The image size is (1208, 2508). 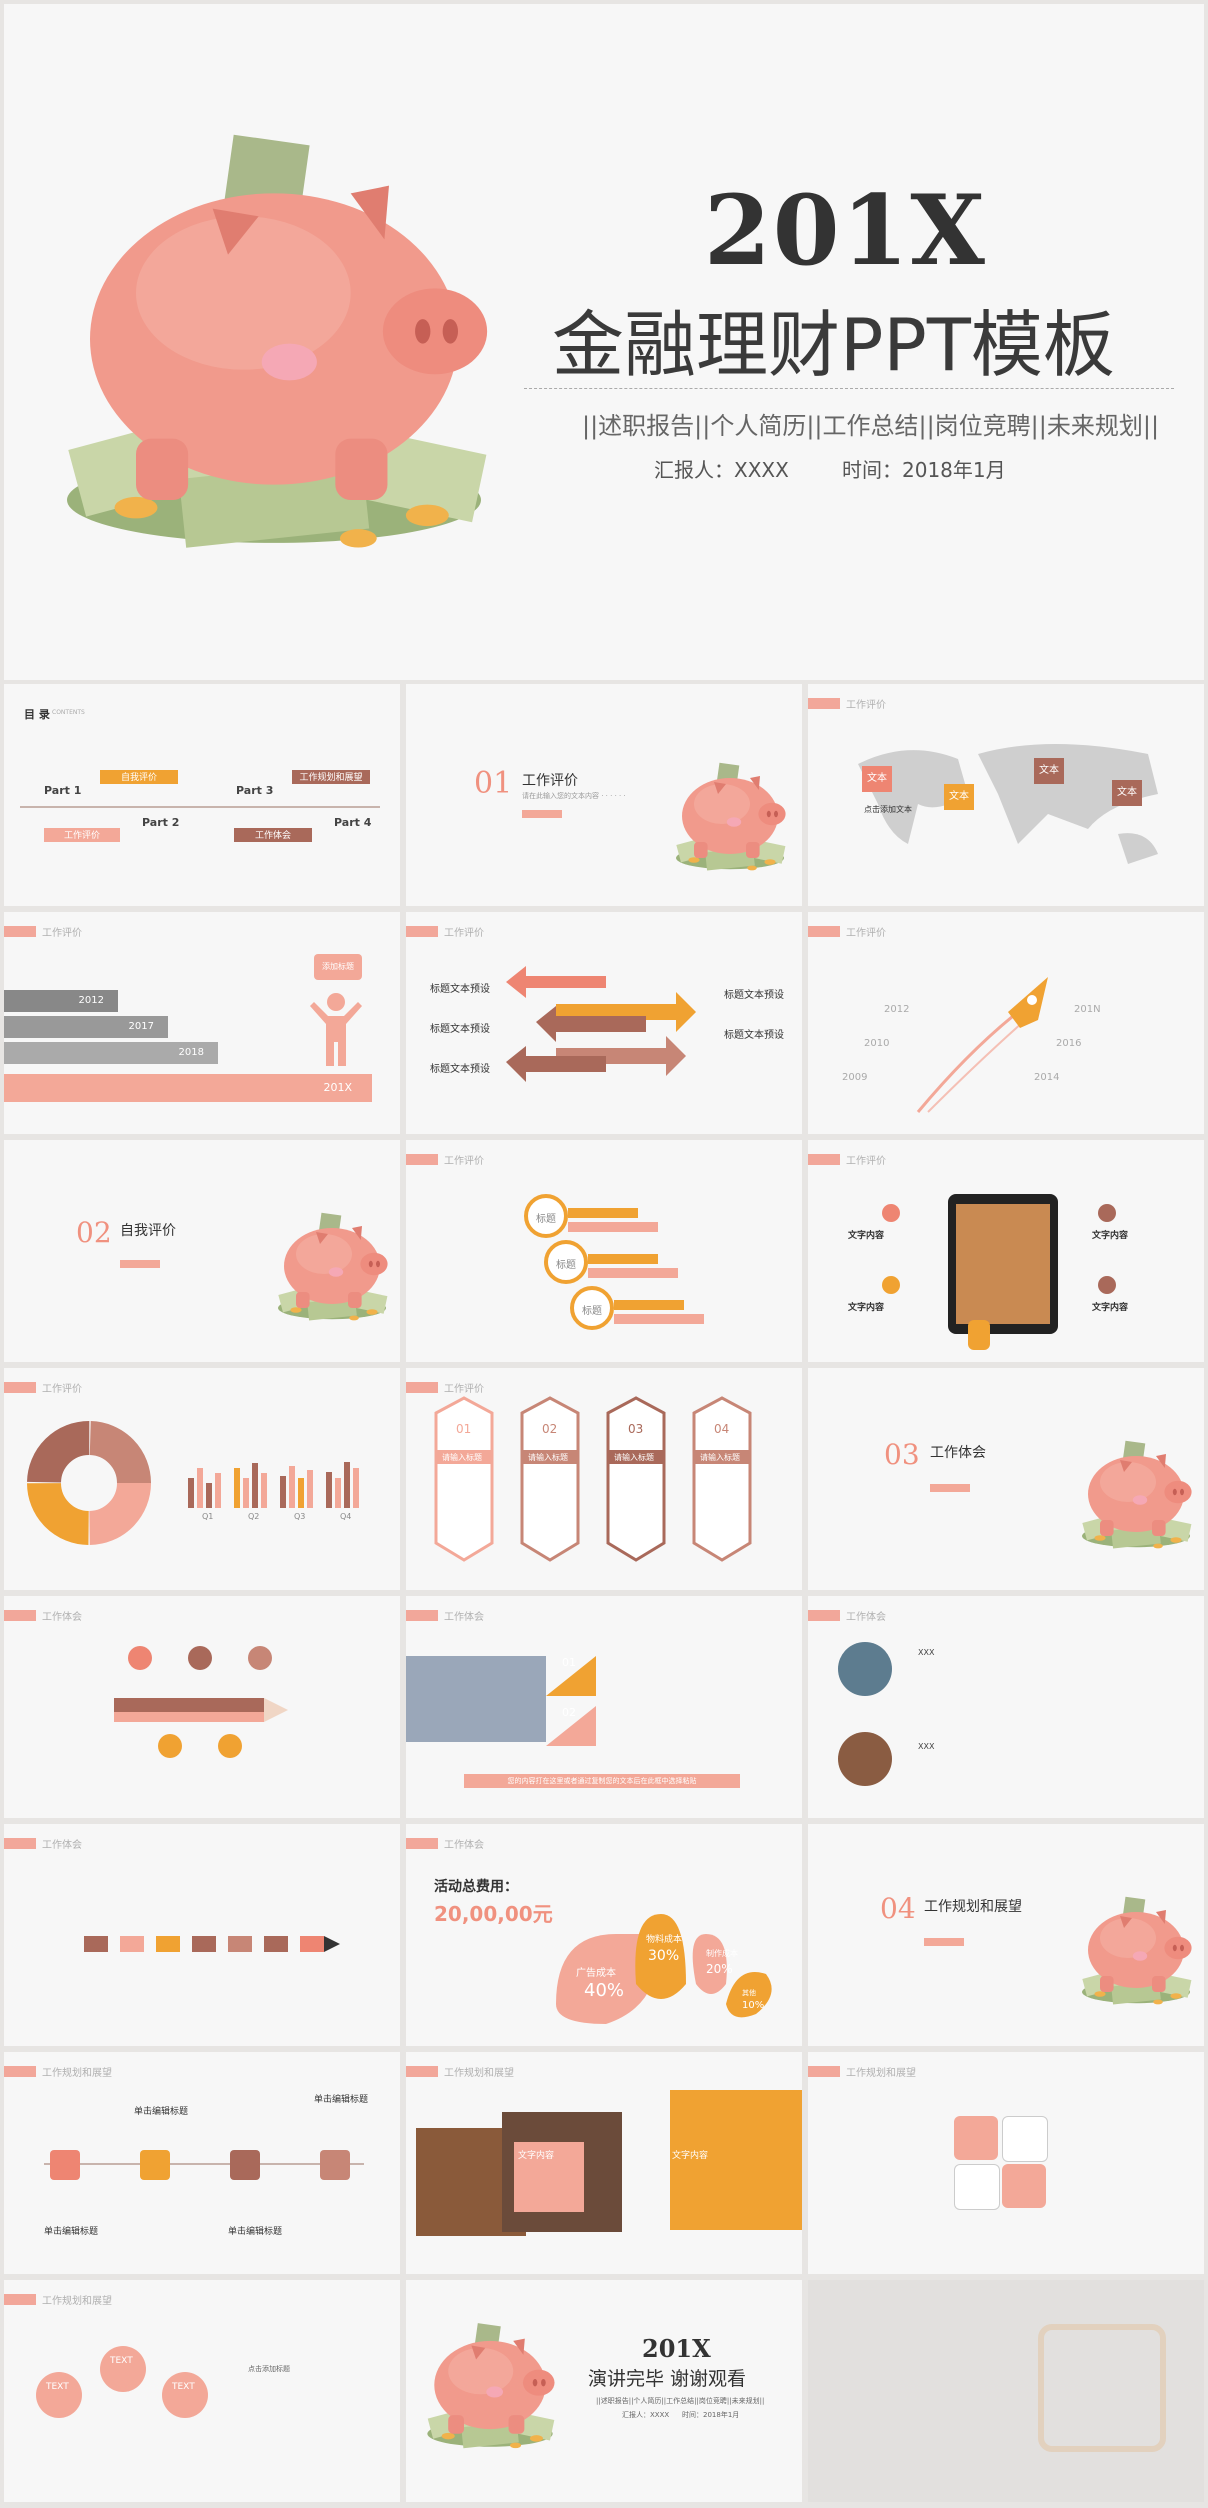 I want to click on user-icon, so click(x=335, y=2165).